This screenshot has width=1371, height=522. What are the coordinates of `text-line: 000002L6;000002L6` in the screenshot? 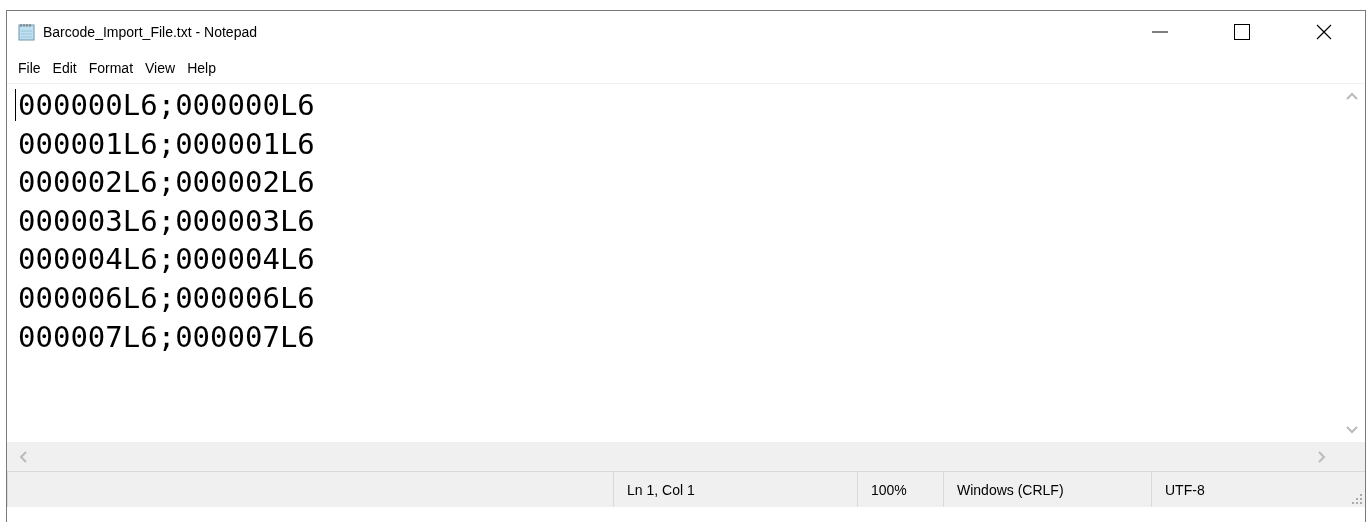 It's located at (166, 183).